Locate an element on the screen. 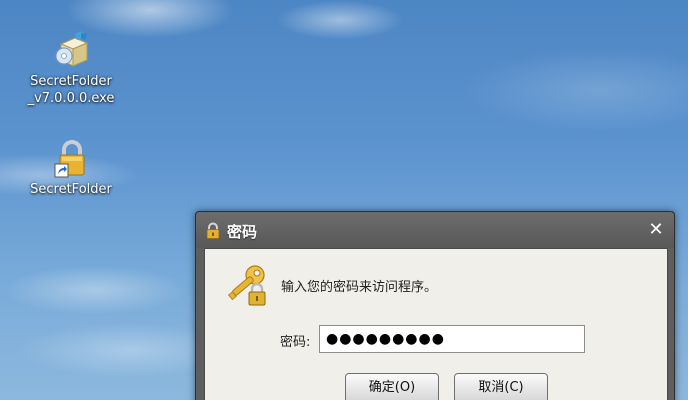 The height and width of the screenshot is (400, 688). desktop-icon-shortcut: SecretFolder is located at coordinates (71, 168).